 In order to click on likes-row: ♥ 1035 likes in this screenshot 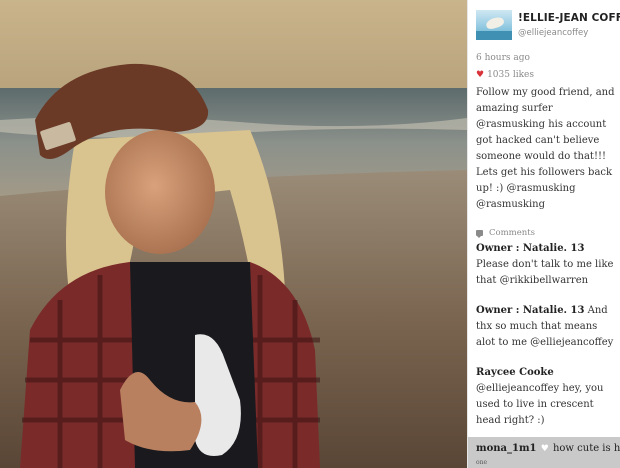, I will do `click(505, 75)`.